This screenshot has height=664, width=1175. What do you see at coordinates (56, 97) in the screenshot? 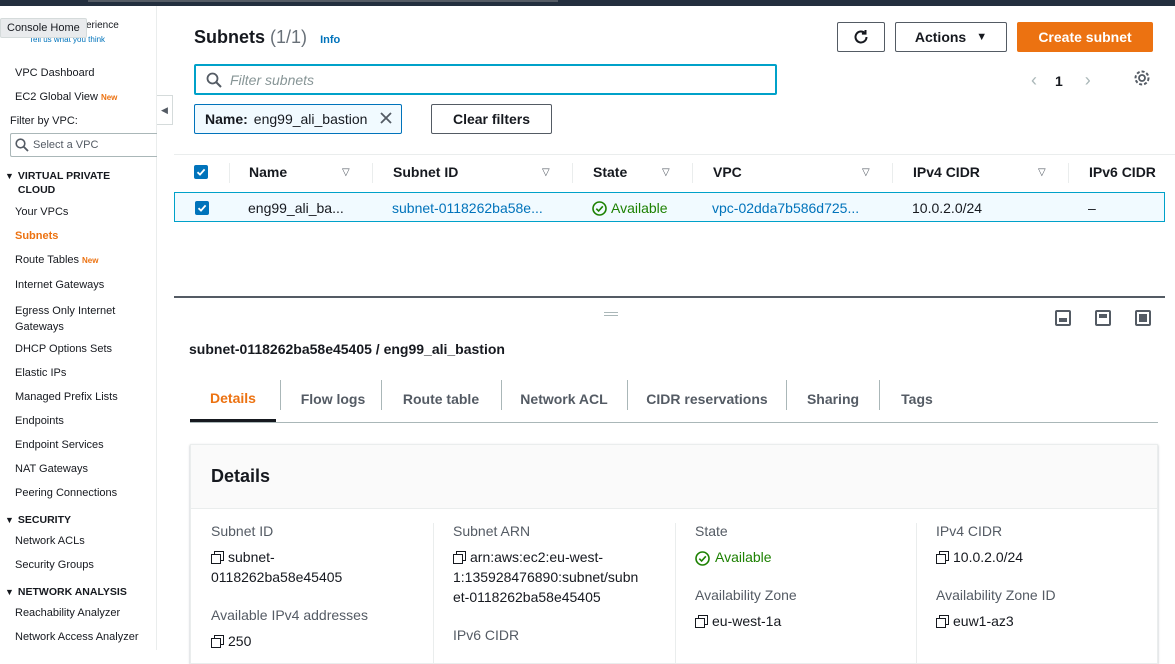
I see `sidebar-item-label: EC2 Global View` at bounding box center [56, 97].